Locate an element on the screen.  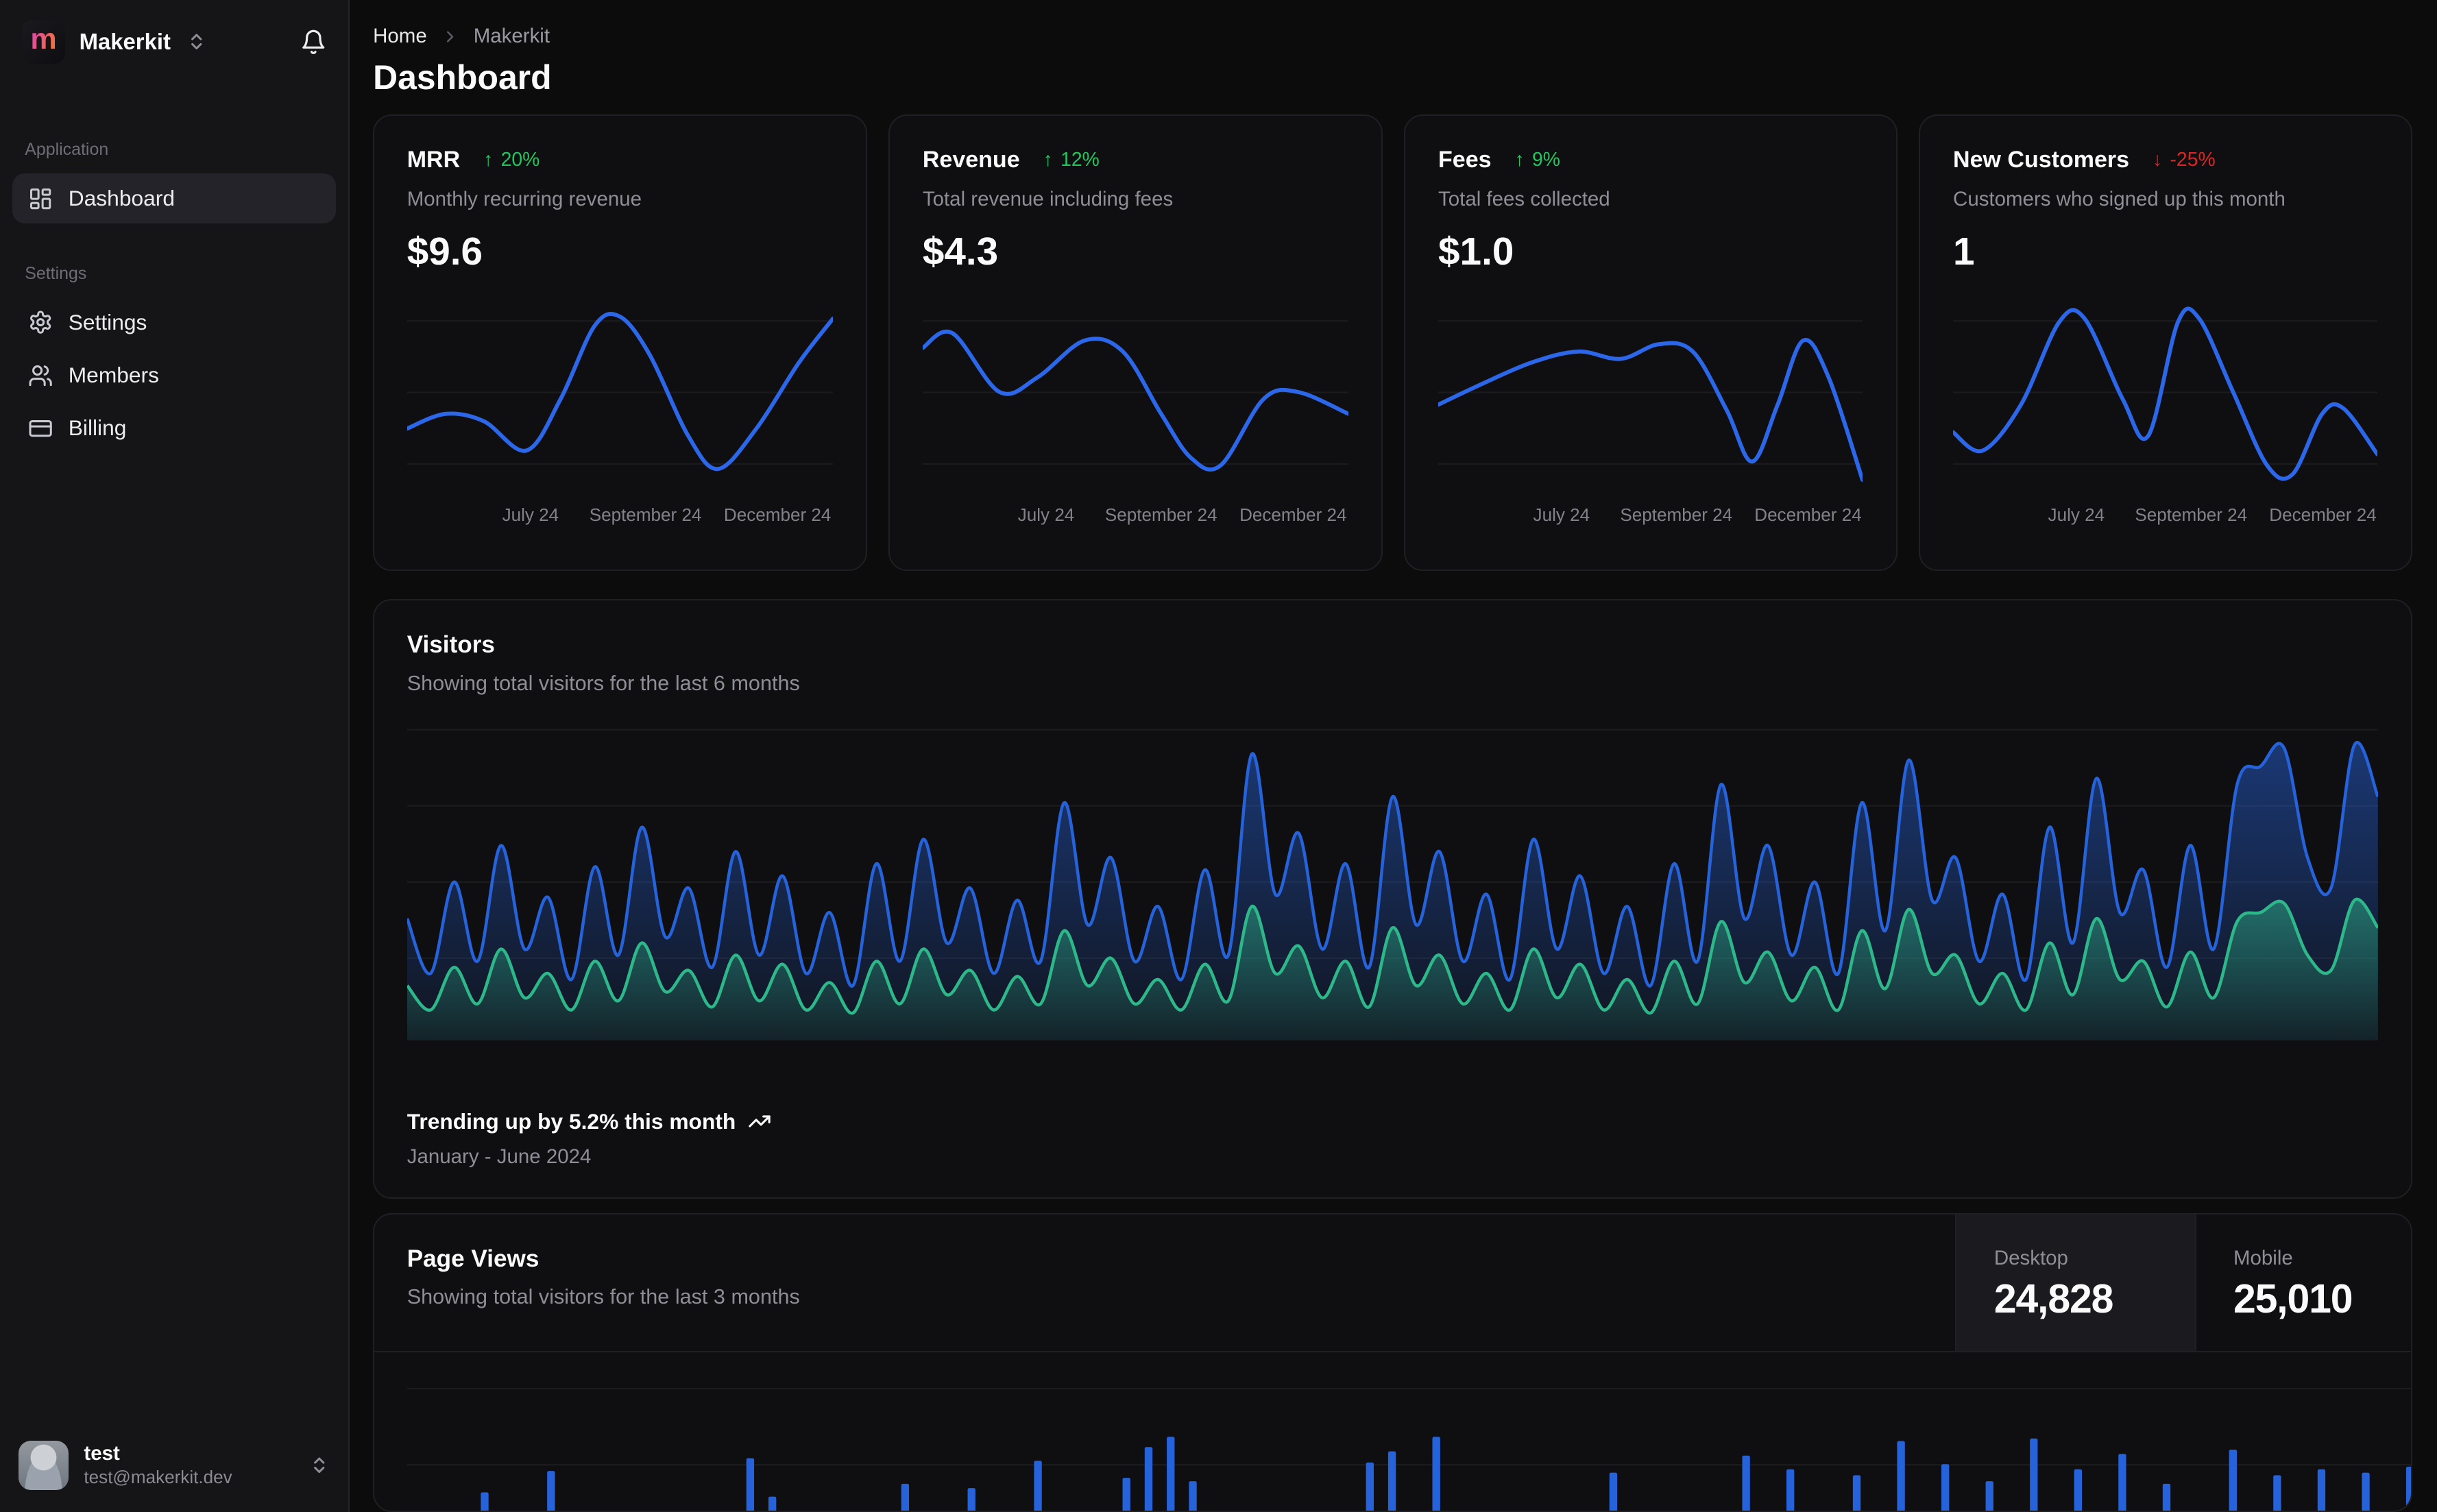
sidebar-item-label: Members is located at coordinates (113, 375).